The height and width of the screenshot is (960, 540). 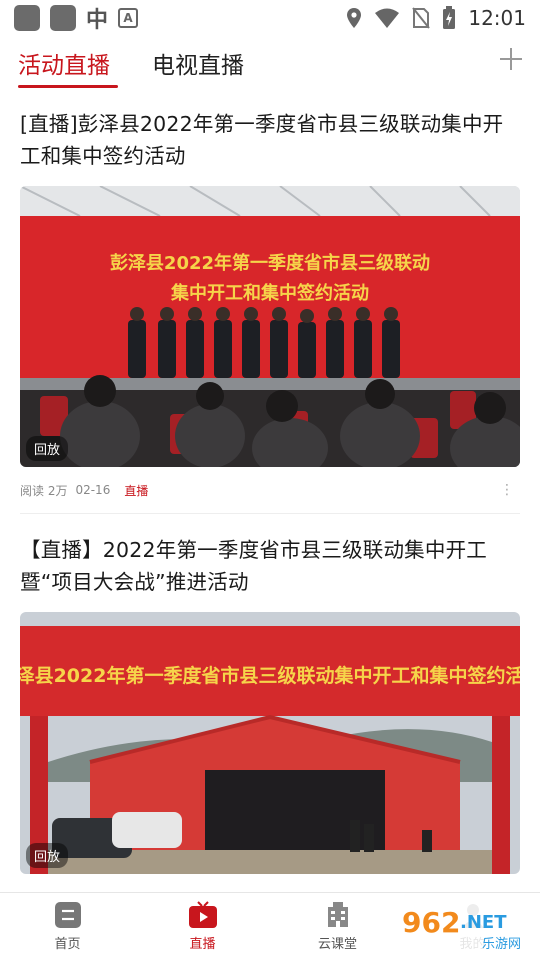 I want to click on app-notification-icon, so click(x=27, y=18).